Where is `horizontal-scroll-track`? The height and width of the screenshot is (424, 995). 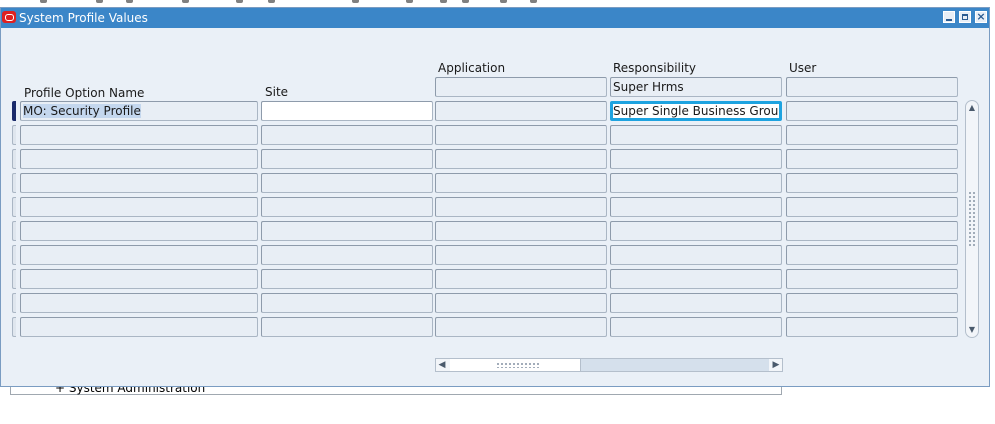
horizontal-scroll-track is located at coordinates (675, 365).